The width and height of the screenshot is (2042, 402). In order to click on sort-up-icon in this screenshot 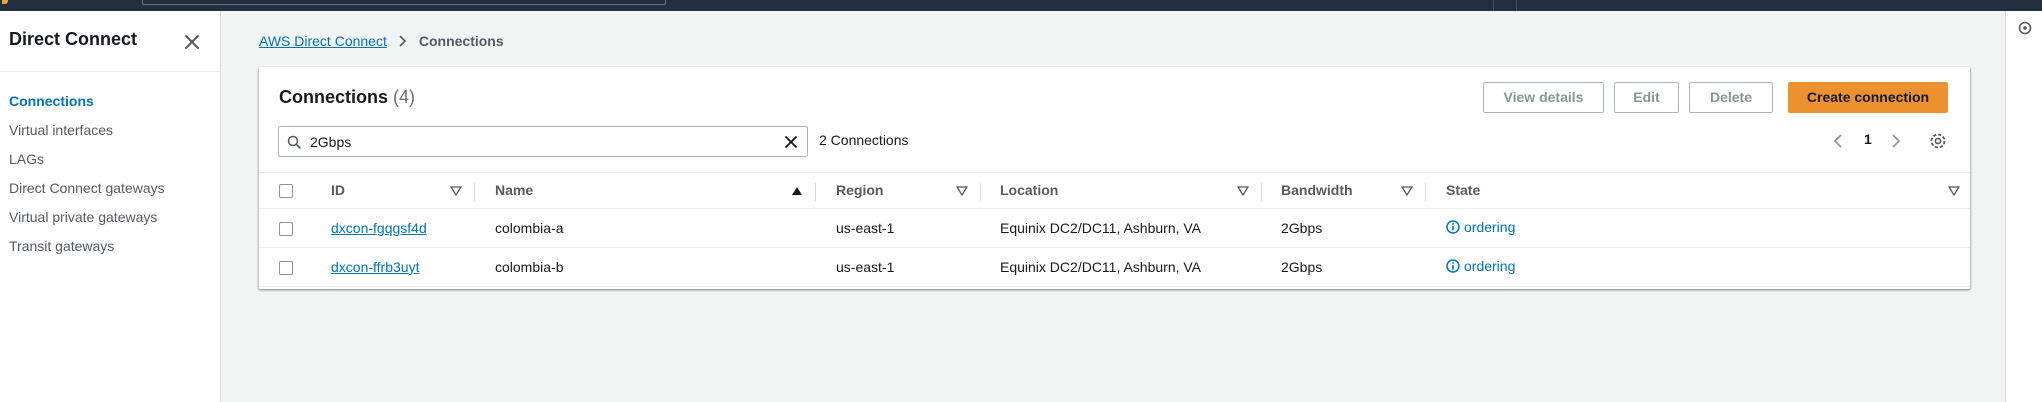, I will do `click(797, 191)`.